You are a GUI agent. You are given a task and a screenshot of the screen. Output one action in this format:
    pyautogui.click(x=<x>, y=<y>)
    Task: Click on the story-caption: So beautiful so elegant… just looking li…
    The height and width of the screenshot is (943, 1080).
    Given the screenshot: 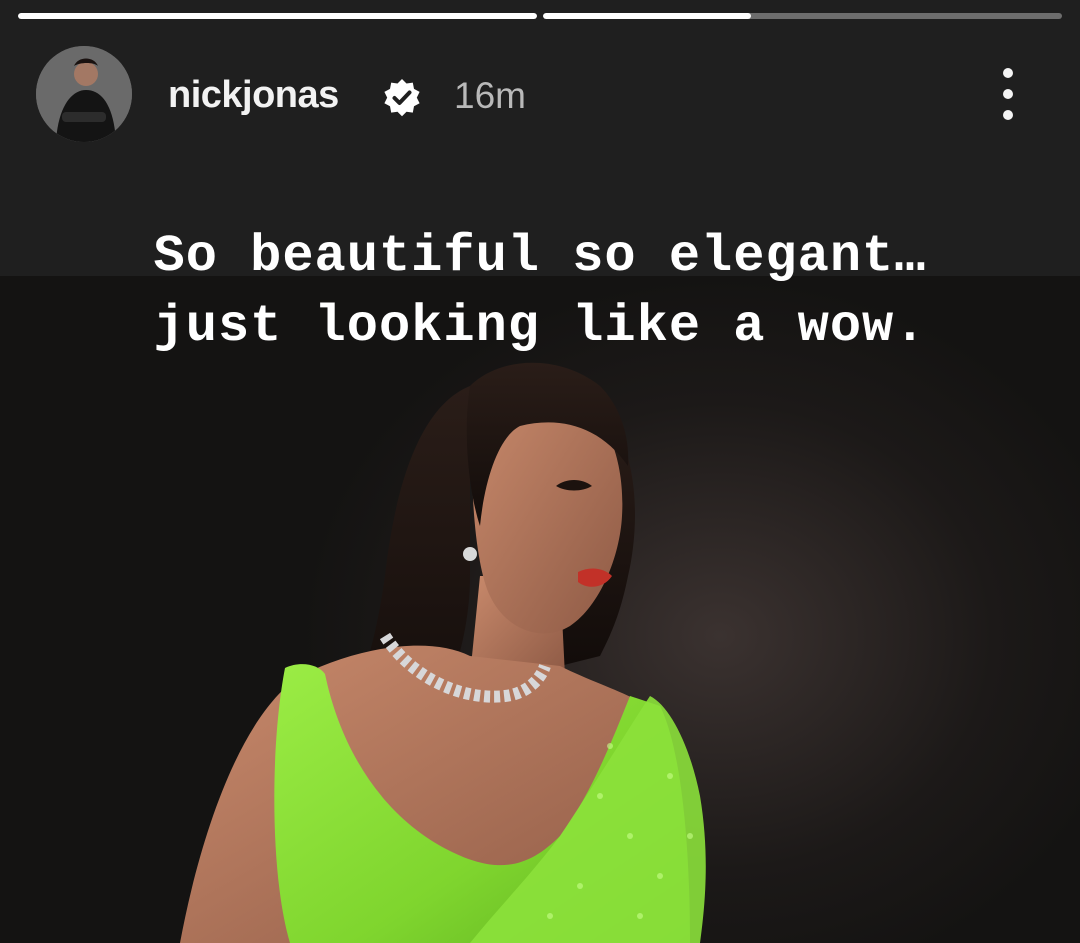 What is the action you would take?
    pyautogui.click(x=540, y=292)
    